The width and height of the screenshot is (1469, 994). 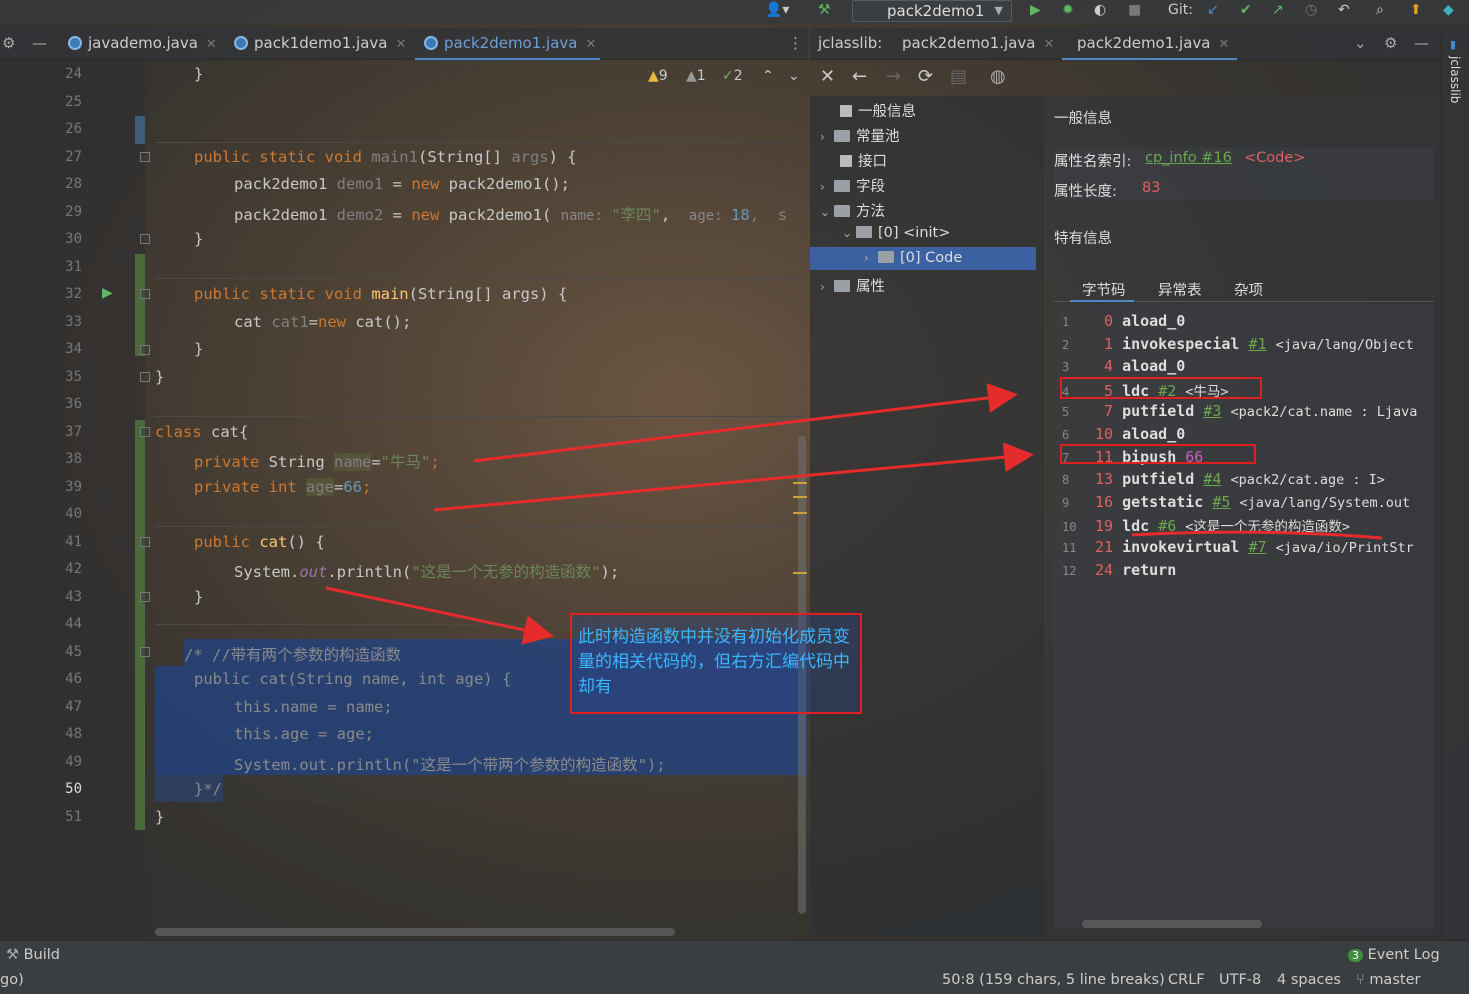 I want to click on underline-mark, so click(x=1257, y=535).